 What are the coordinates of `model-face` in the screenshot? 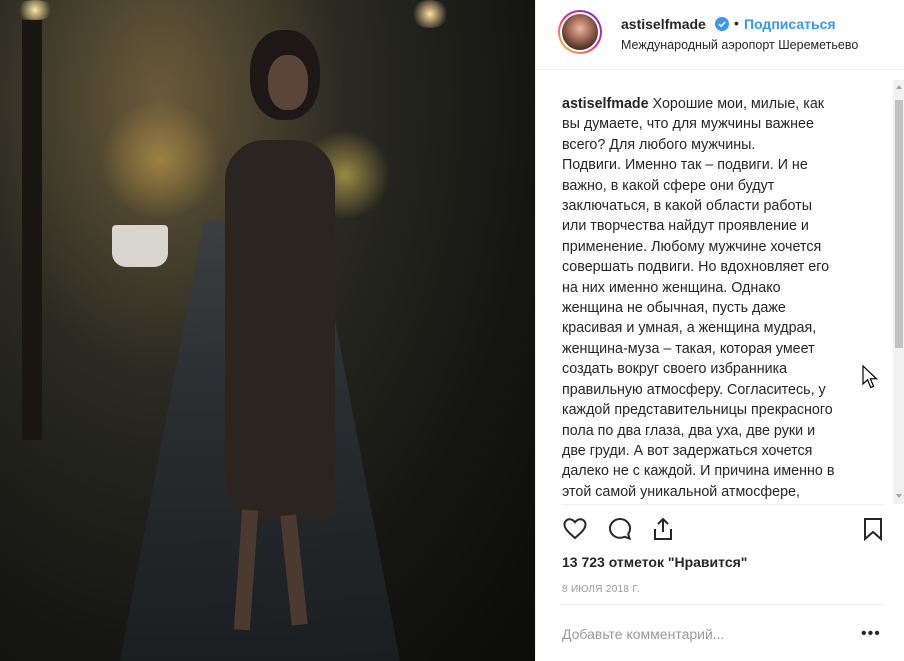 It's located at (288, 82).